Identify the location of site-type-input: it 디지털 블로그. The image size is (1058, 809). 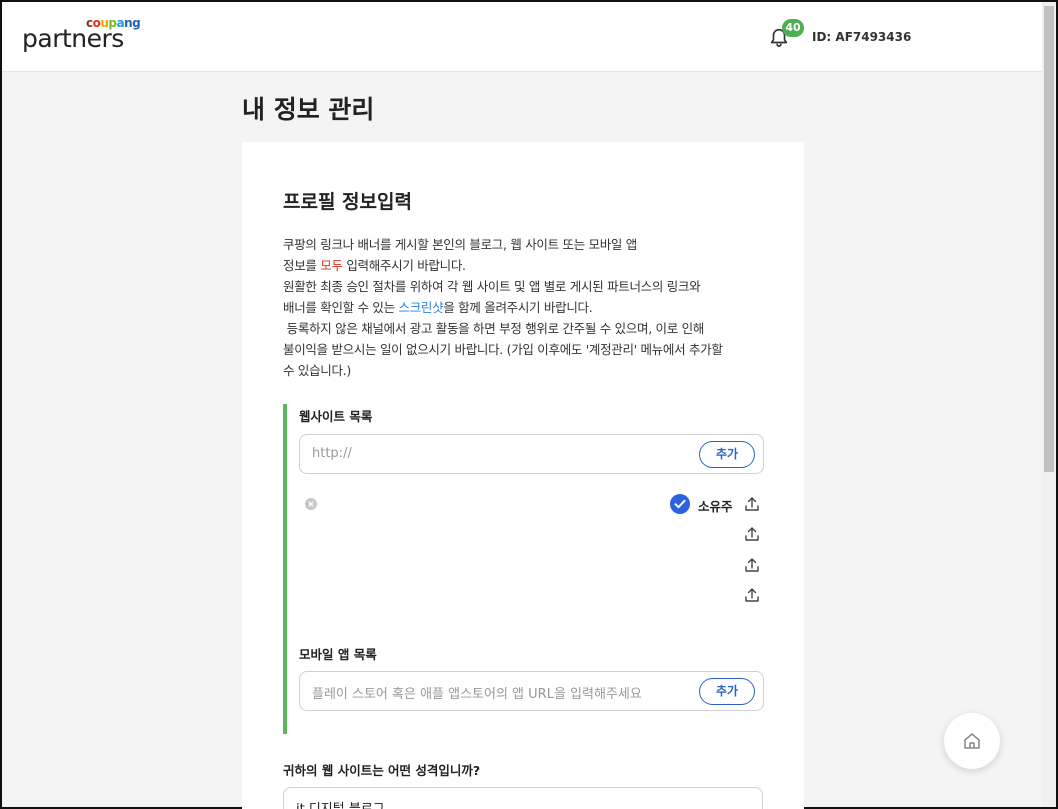
(523, 798).